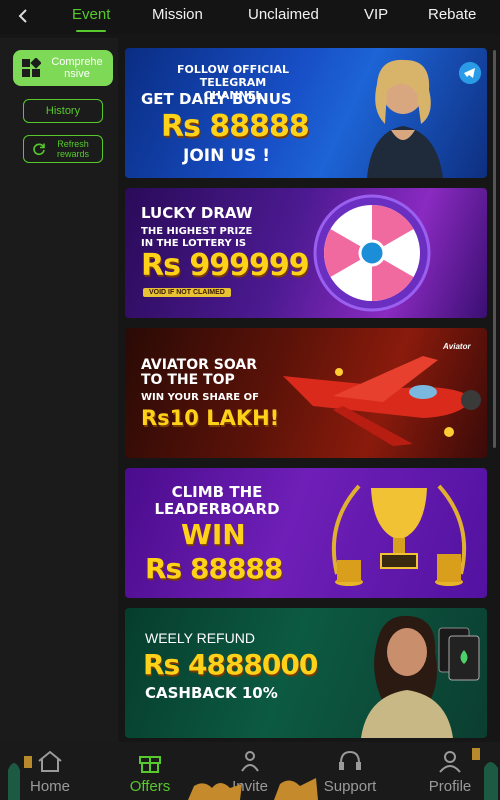 This screenshot has height=800, width=500. What do you see at coordinates (63, 111) in the screenshot?
I see `history-button: History` at bounding box center [63, 111].